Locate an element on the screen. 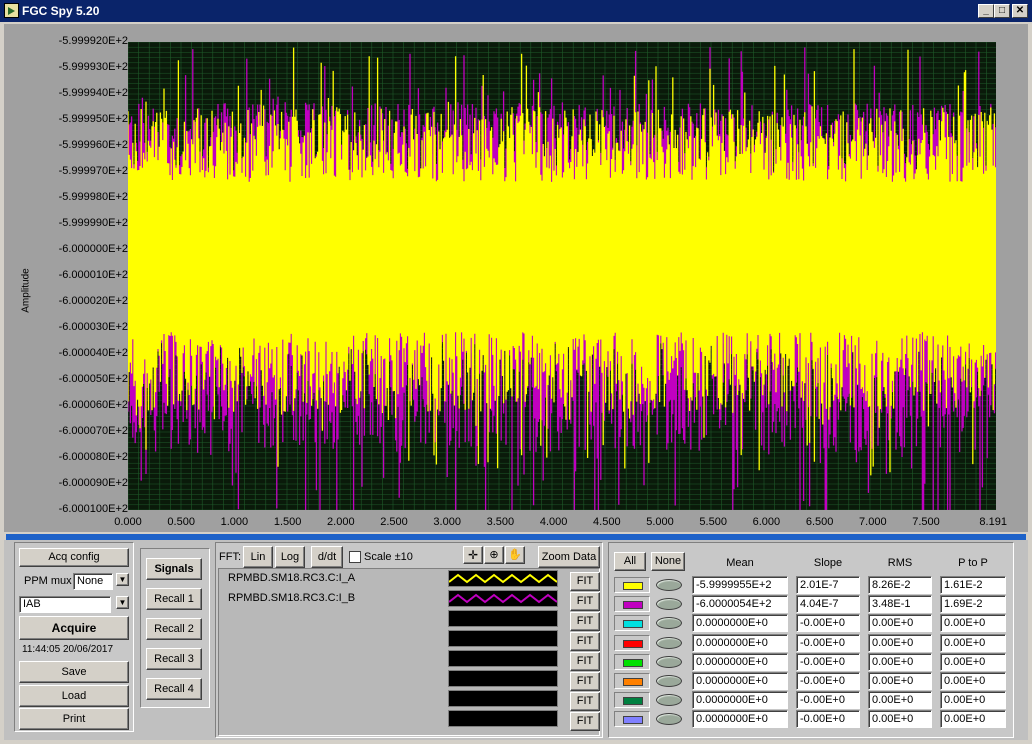 The width and height of the screenshot is (1032, 744). x-tick-label: 5.000 is located at coordinates (660, 522).